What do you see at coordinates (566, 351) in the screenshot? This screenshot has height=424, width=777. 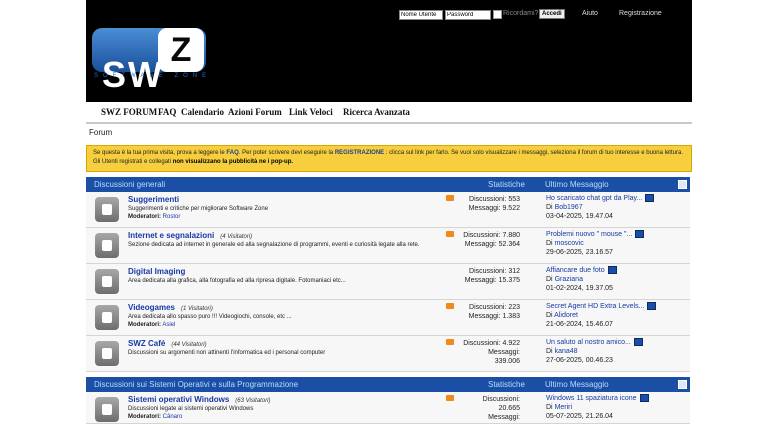 I see `user-link: kana48` at bounding box center [566, 351].